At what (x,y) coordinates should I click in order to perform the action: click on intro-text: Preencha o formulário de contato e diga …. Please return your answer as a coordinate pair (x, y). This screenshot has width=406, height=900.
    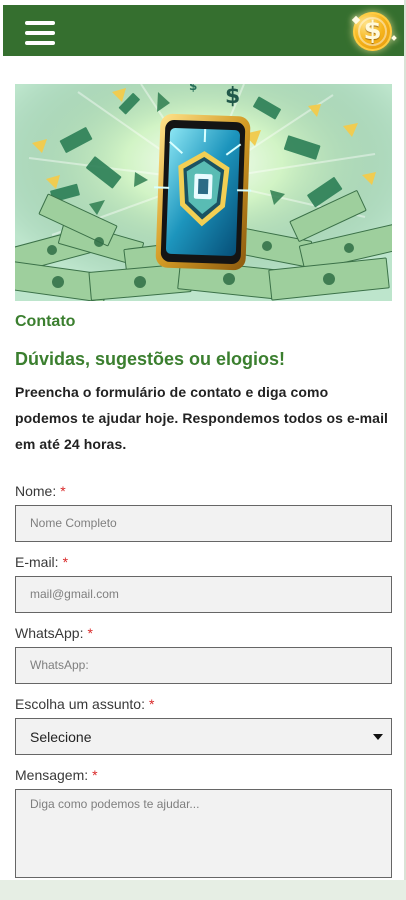
    Looking at the image, I should click on (202, 418).